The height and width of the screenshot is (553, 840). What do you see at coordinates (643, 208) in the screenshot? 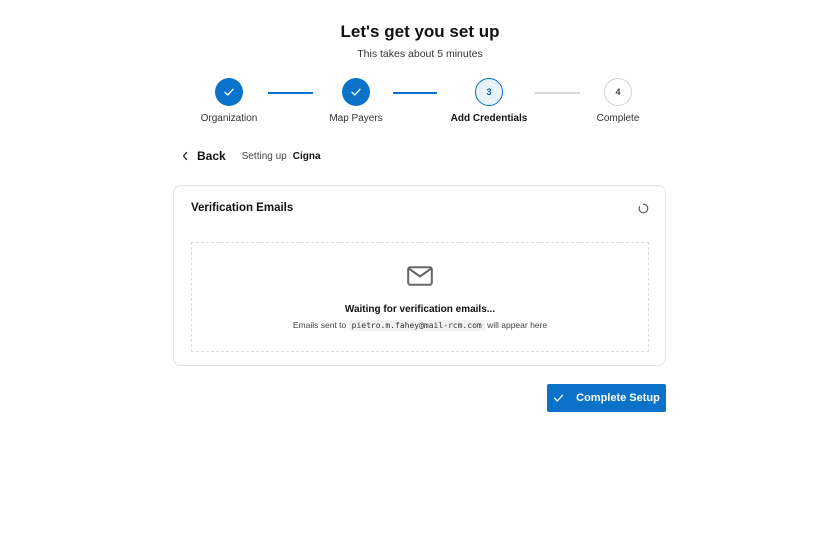
I see `spinner-icon` at bounding box center [643, 208].